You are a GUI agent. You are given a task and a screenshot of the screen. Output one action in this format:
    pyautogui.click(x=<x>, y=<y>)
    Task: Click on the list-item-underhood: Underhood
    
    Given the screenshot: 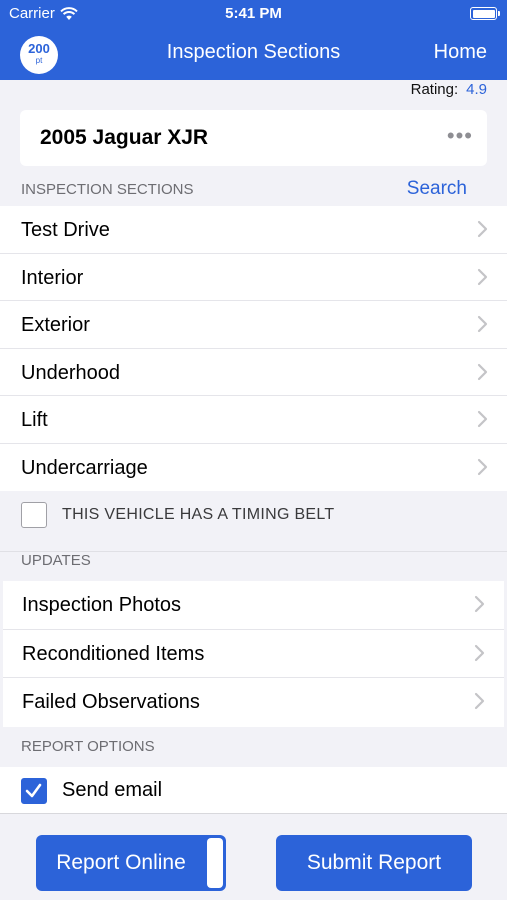 What is the action you would take?
    pyautogui.click(x=253, y=372)
    